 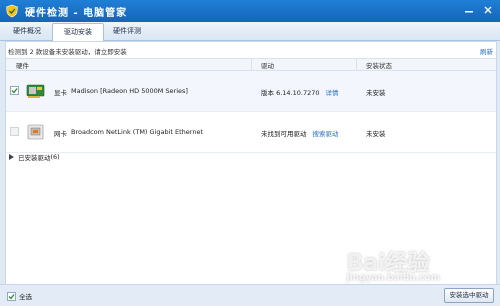 I want to click on select-all: 全选, so click(x=19, y=296).